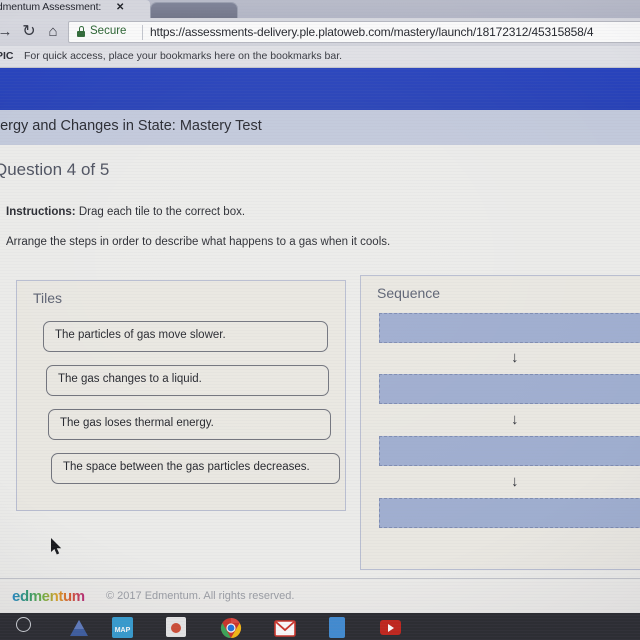 This screenshot has width=640, height=640. I want to click on instructions-label: Instructions:, so click(41, 212).